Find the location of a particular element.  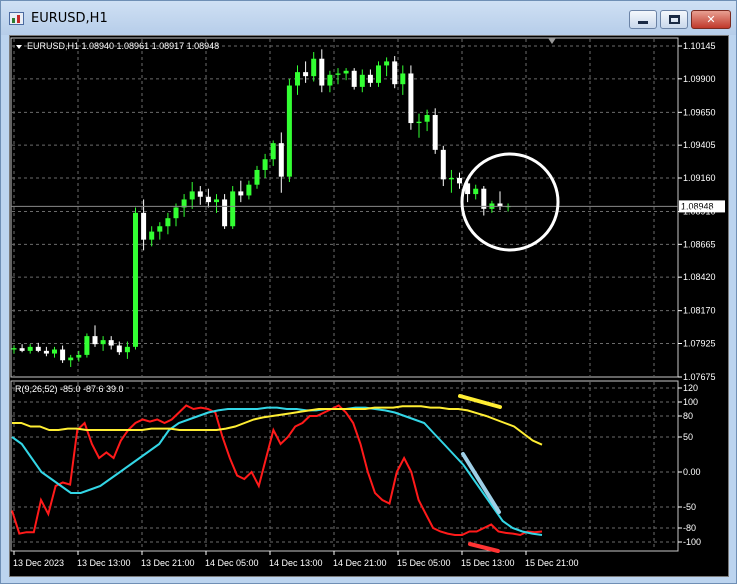

time-tick-label: 13 Dec 2023 is located at coordinates (38, 563).